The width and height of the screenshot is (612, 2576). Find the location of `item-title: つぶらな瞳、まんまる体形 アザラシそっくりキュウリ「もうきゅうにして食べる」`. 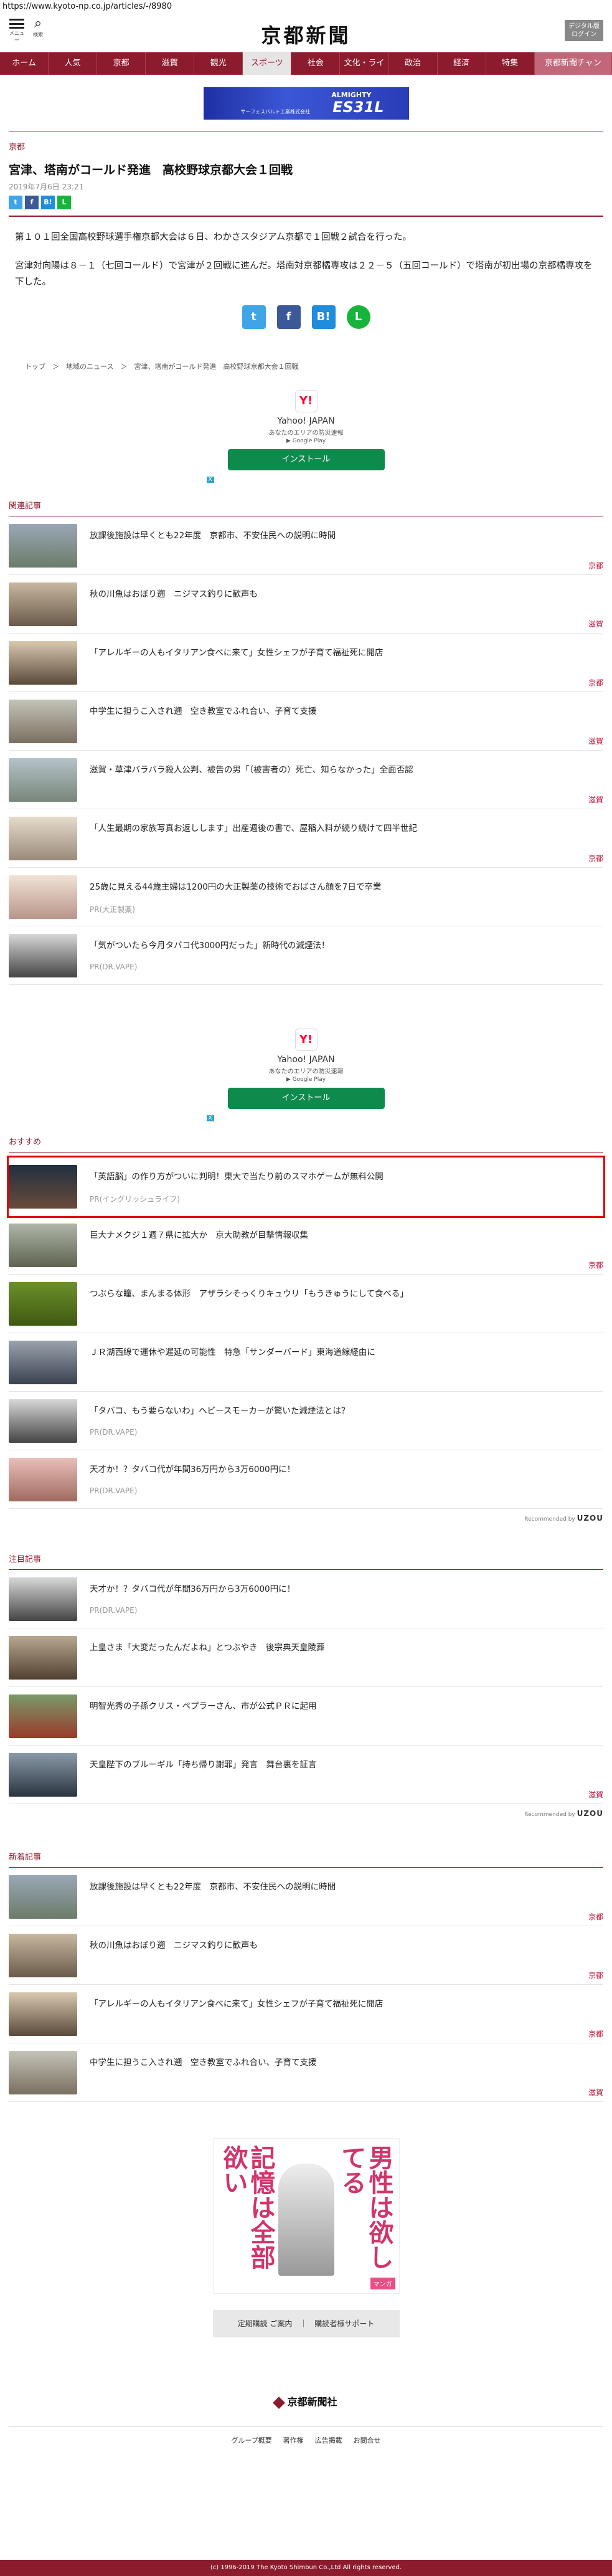

item-title: つぶらな瞳、まんまる体形 アザラシそっくりキュウリ「もうきゅうにして食べる」 is located at coordinates (249, 1294).